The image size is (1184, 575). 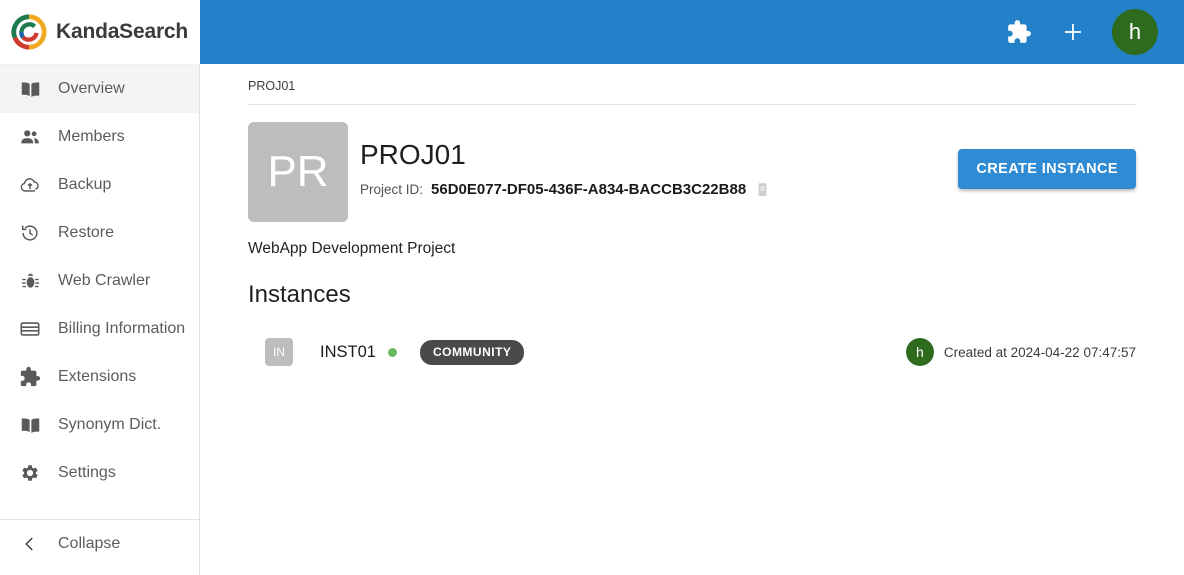 I want to click on page-title: PROJ01, so click(x=413, y=154).